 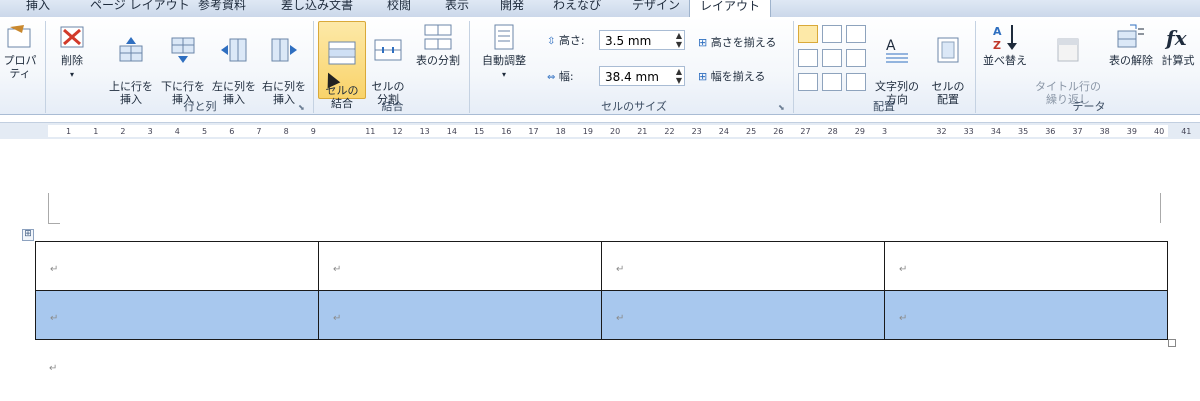 I want to click on split-table-button: 表の分割, so click(x=438, y=45).